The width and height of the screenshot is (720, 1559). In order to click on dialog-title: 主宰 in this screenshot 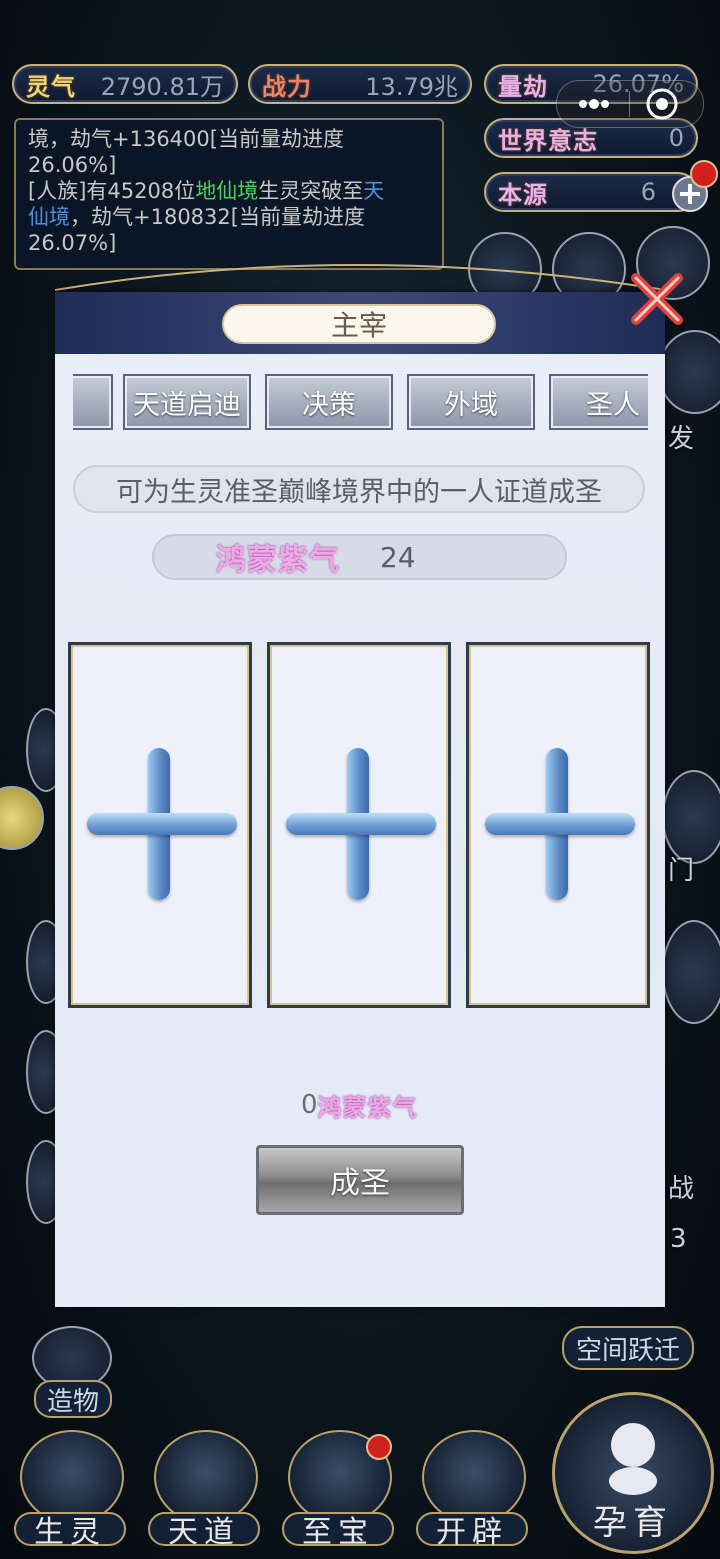, I will do `click(359, 324)`.